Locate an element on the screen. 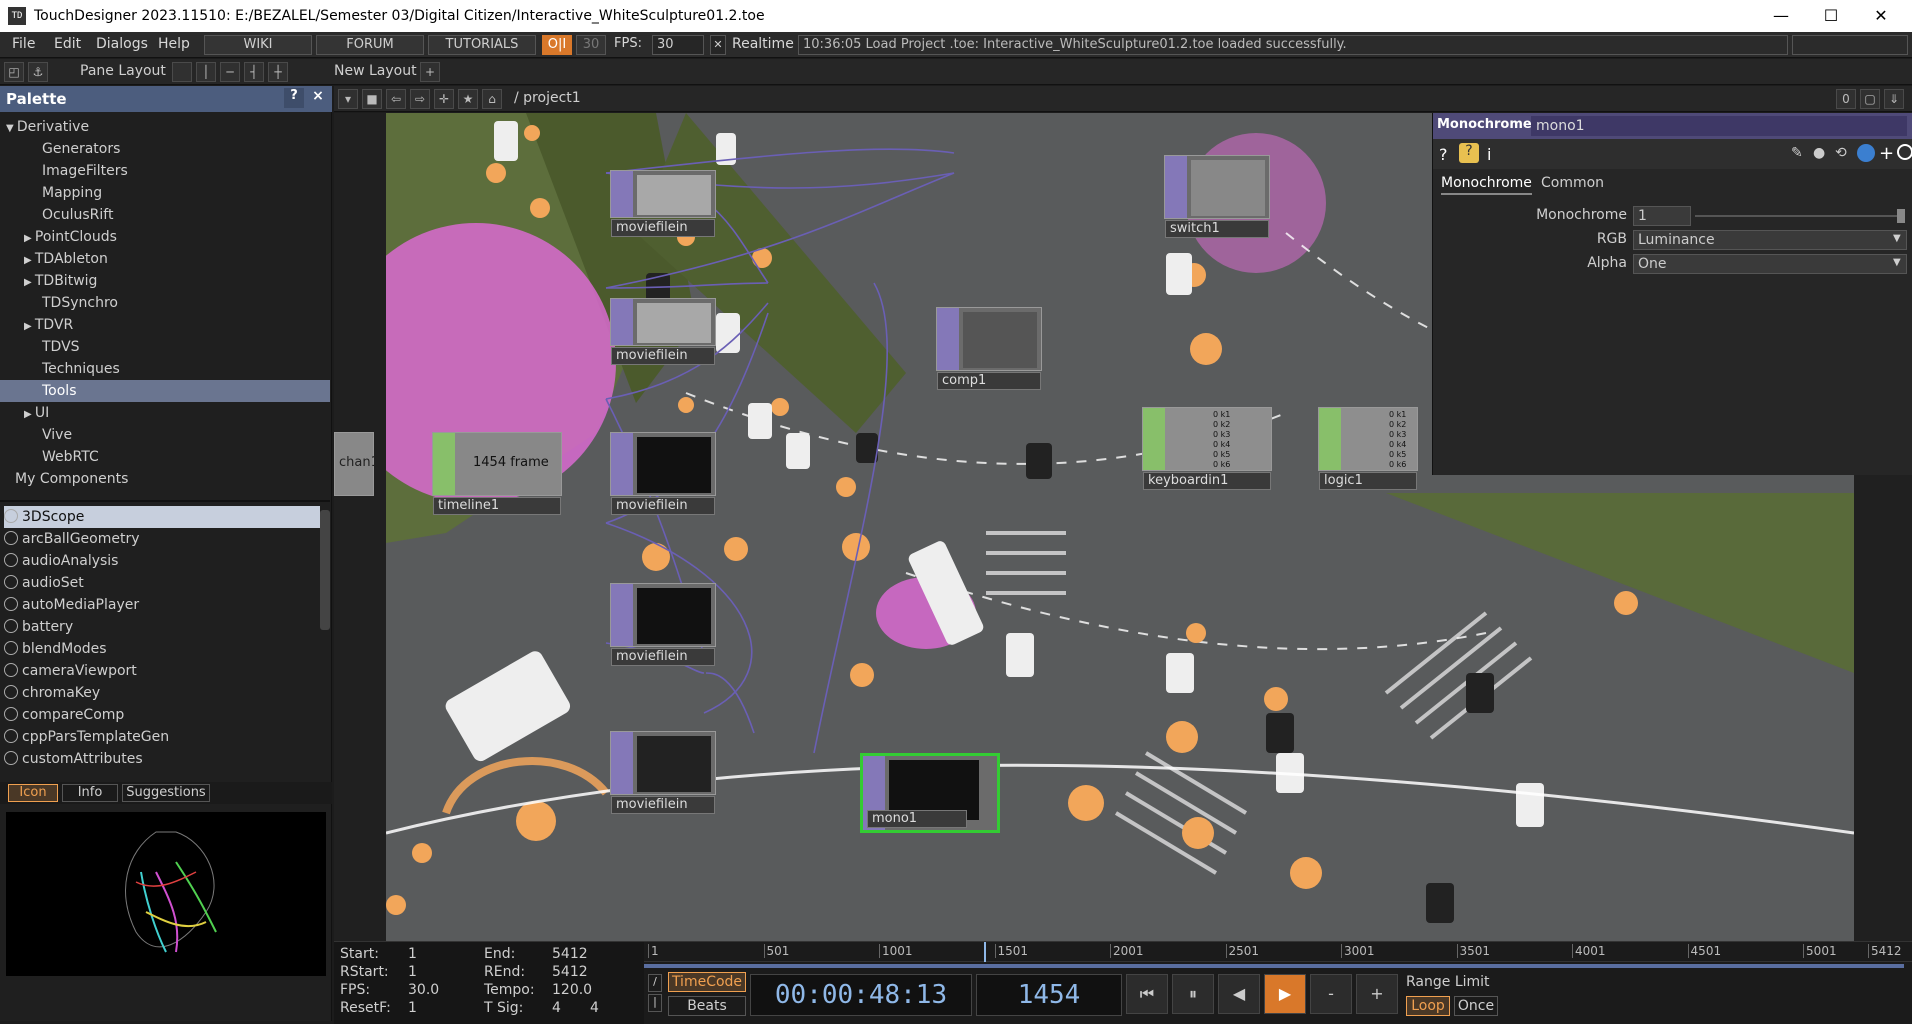 The height and width of the screenshot is (1024, 1912). layout-split-h-icon: ─ is located at coordinates (230, 72).